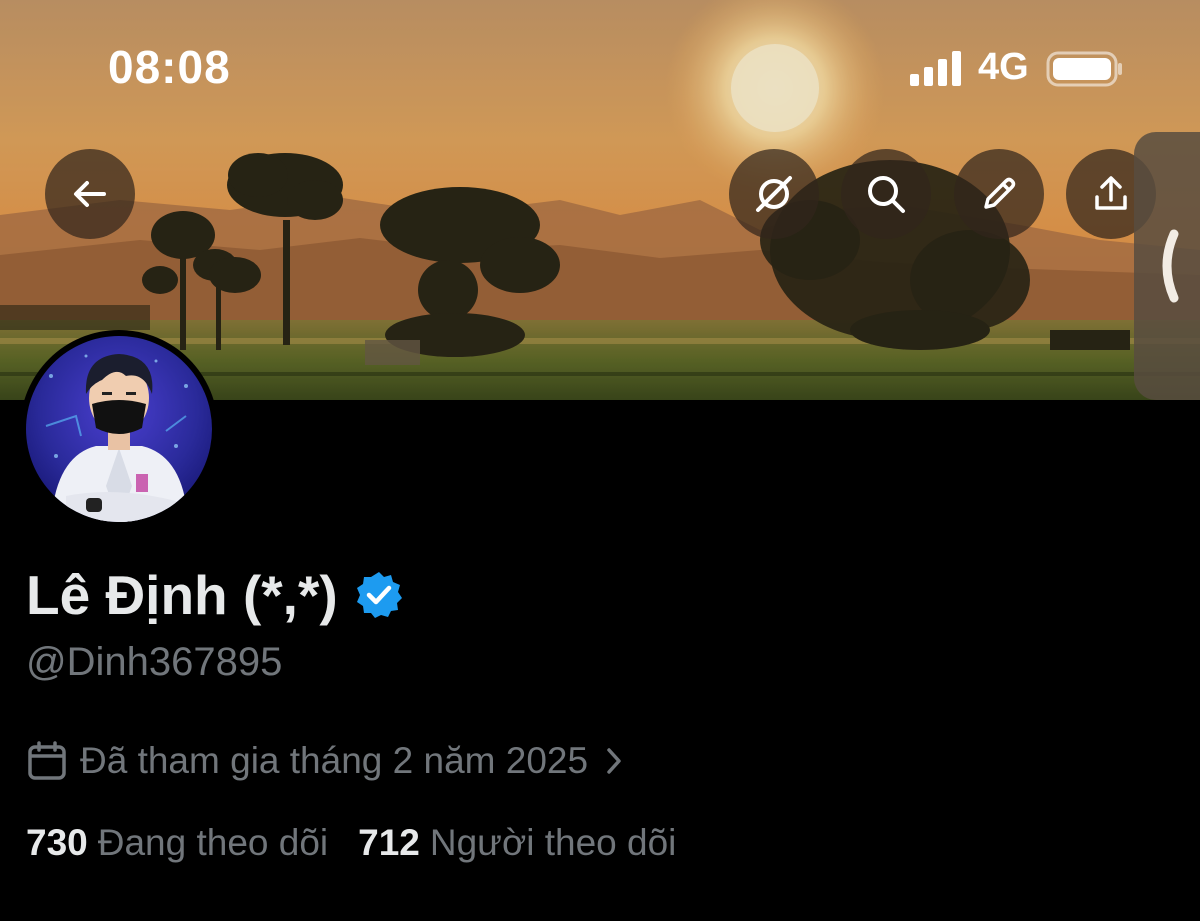 The height and width of the screenshot is (921, 1200). I want to click on search-button, so click(886, 194).